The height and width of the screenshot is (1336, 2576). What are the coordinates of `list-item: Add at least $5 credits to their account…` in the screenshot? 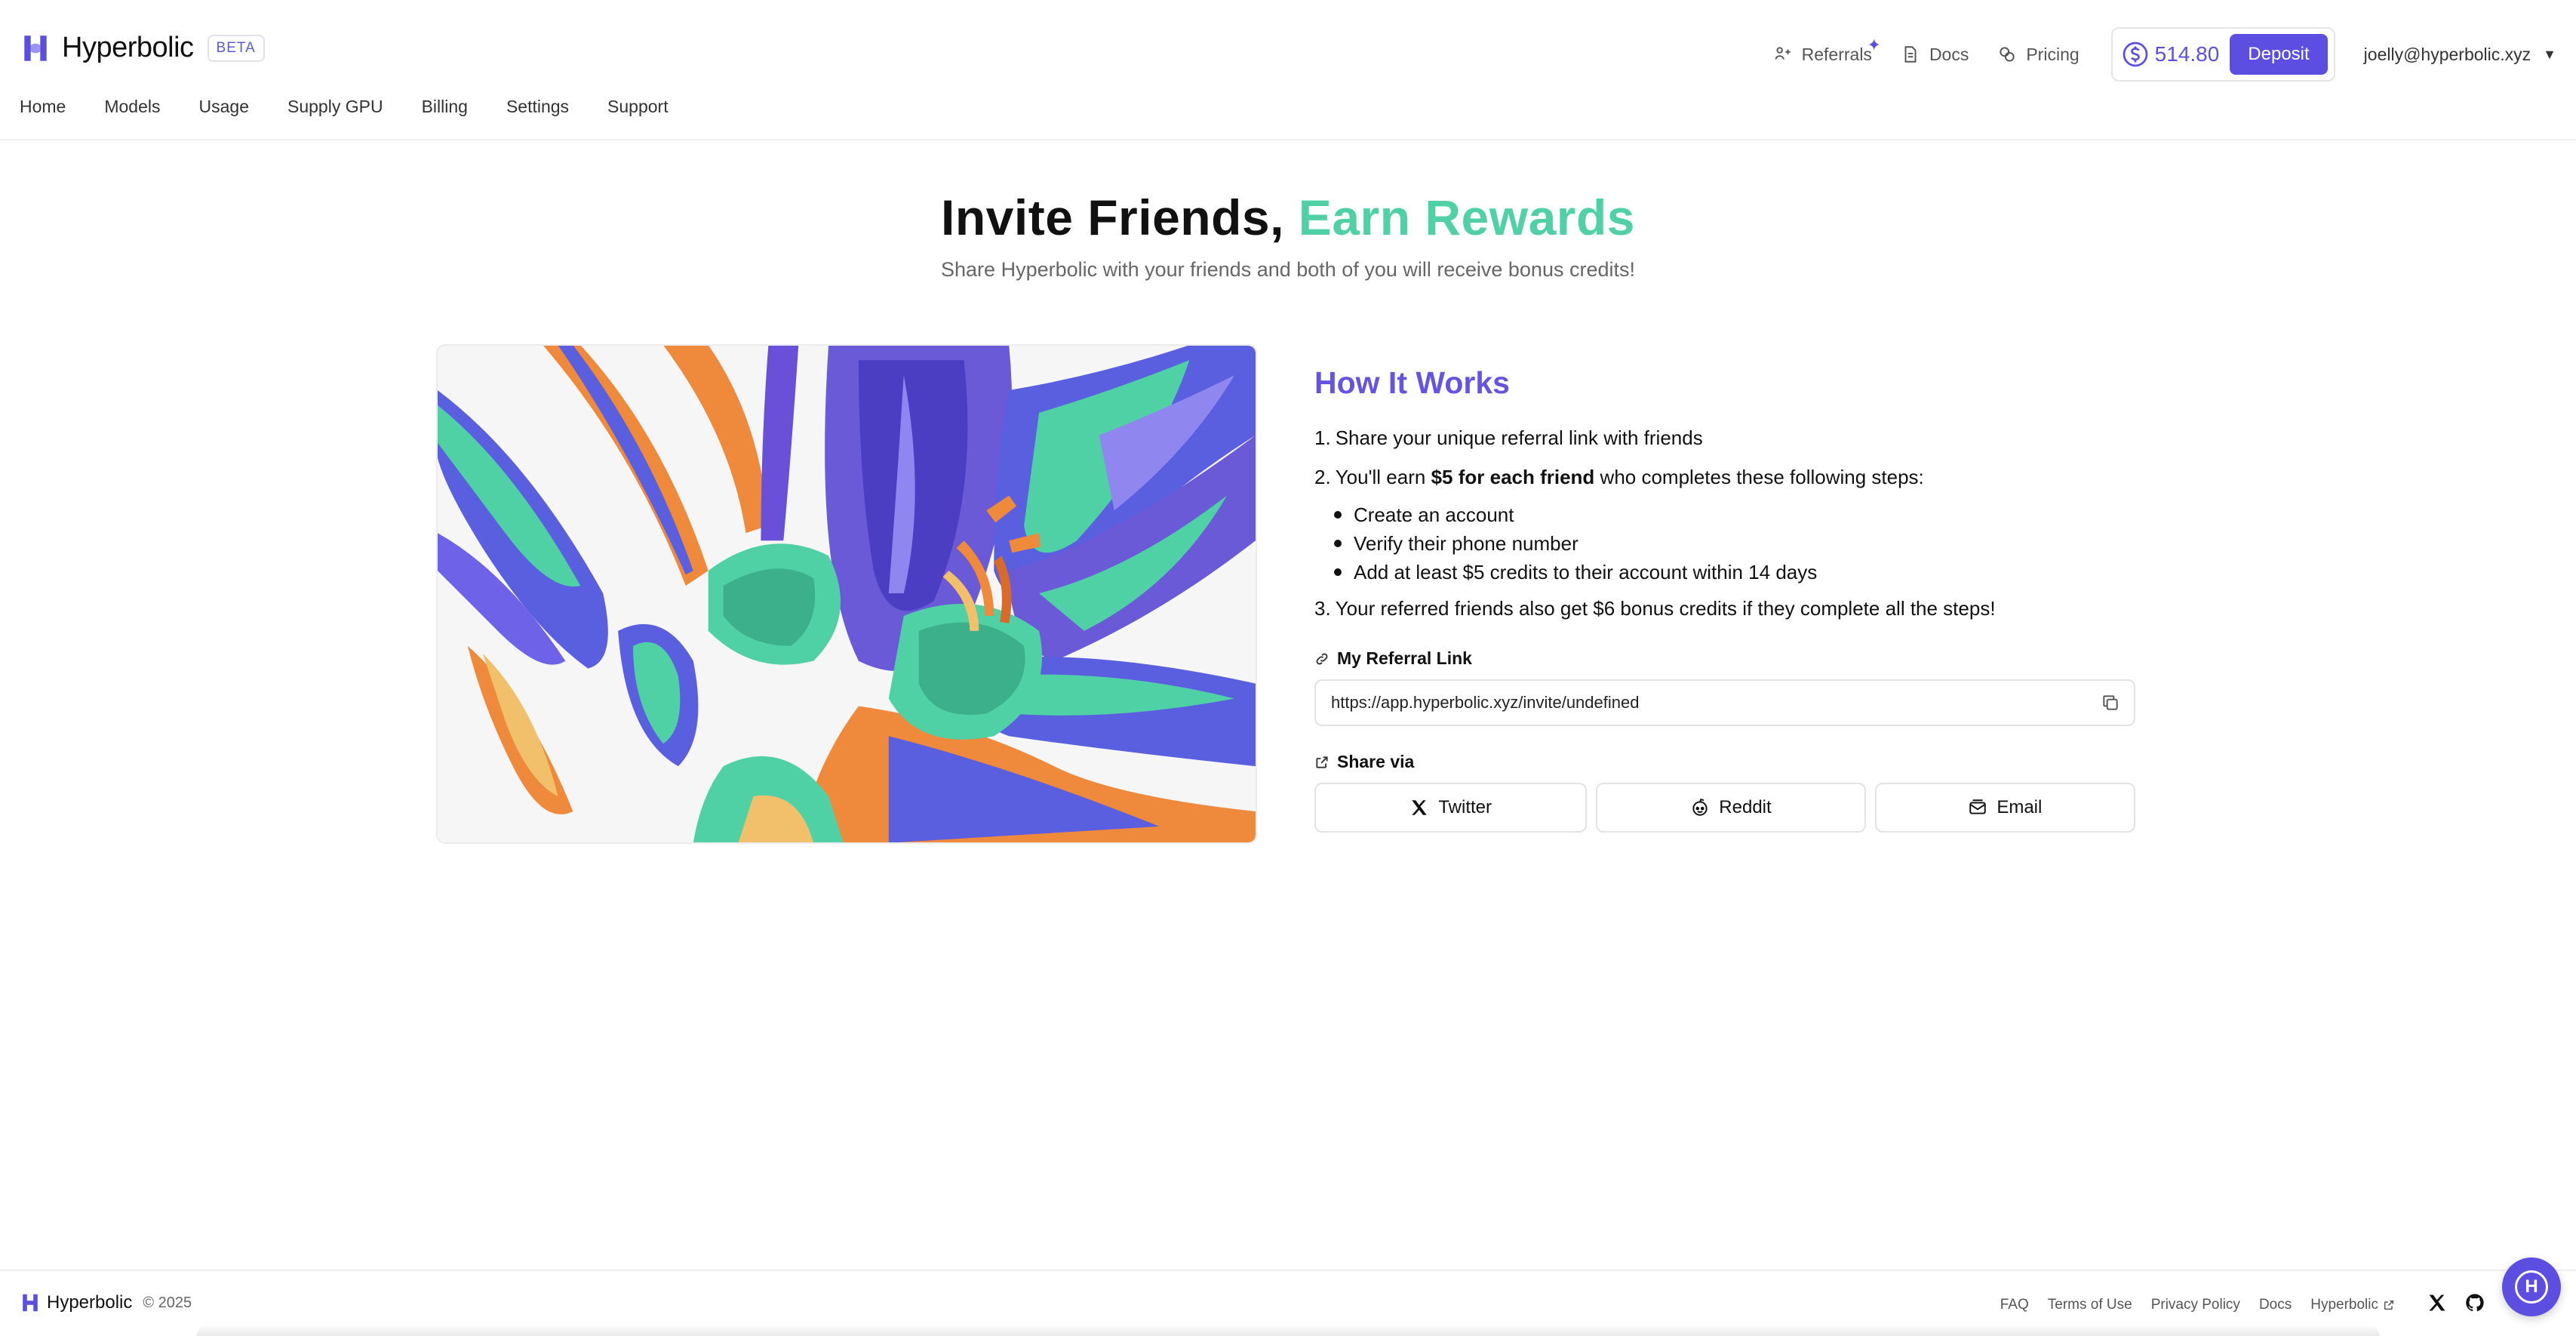 It's located at (1734, 572).